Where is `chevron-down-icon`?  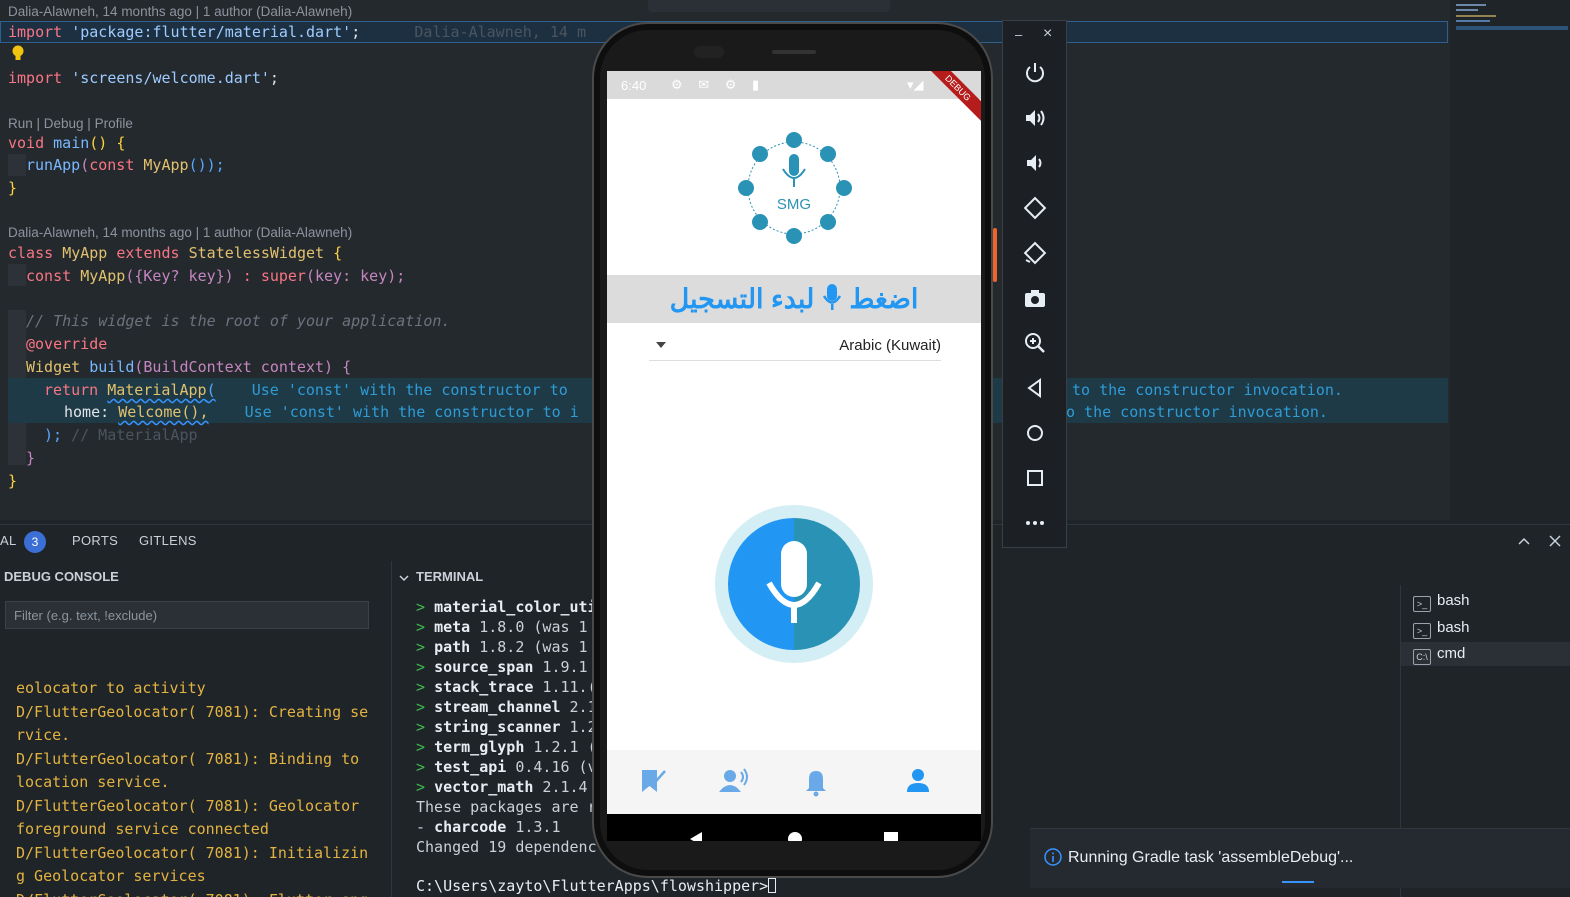
chevron-down-icon is located at coordinates (404, 580).